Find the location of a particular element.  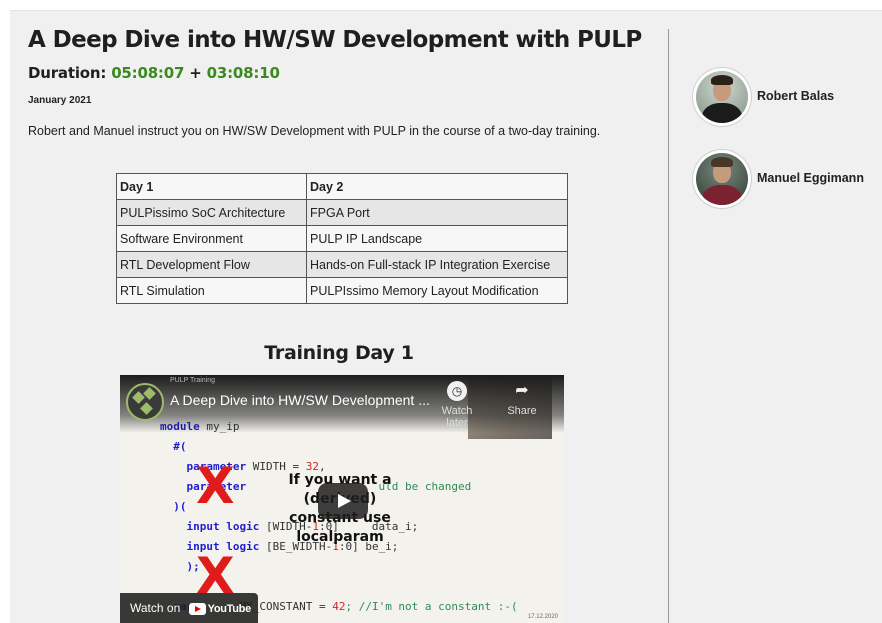

table-cell: RTL Simulation is located at coordinates (211, 290).